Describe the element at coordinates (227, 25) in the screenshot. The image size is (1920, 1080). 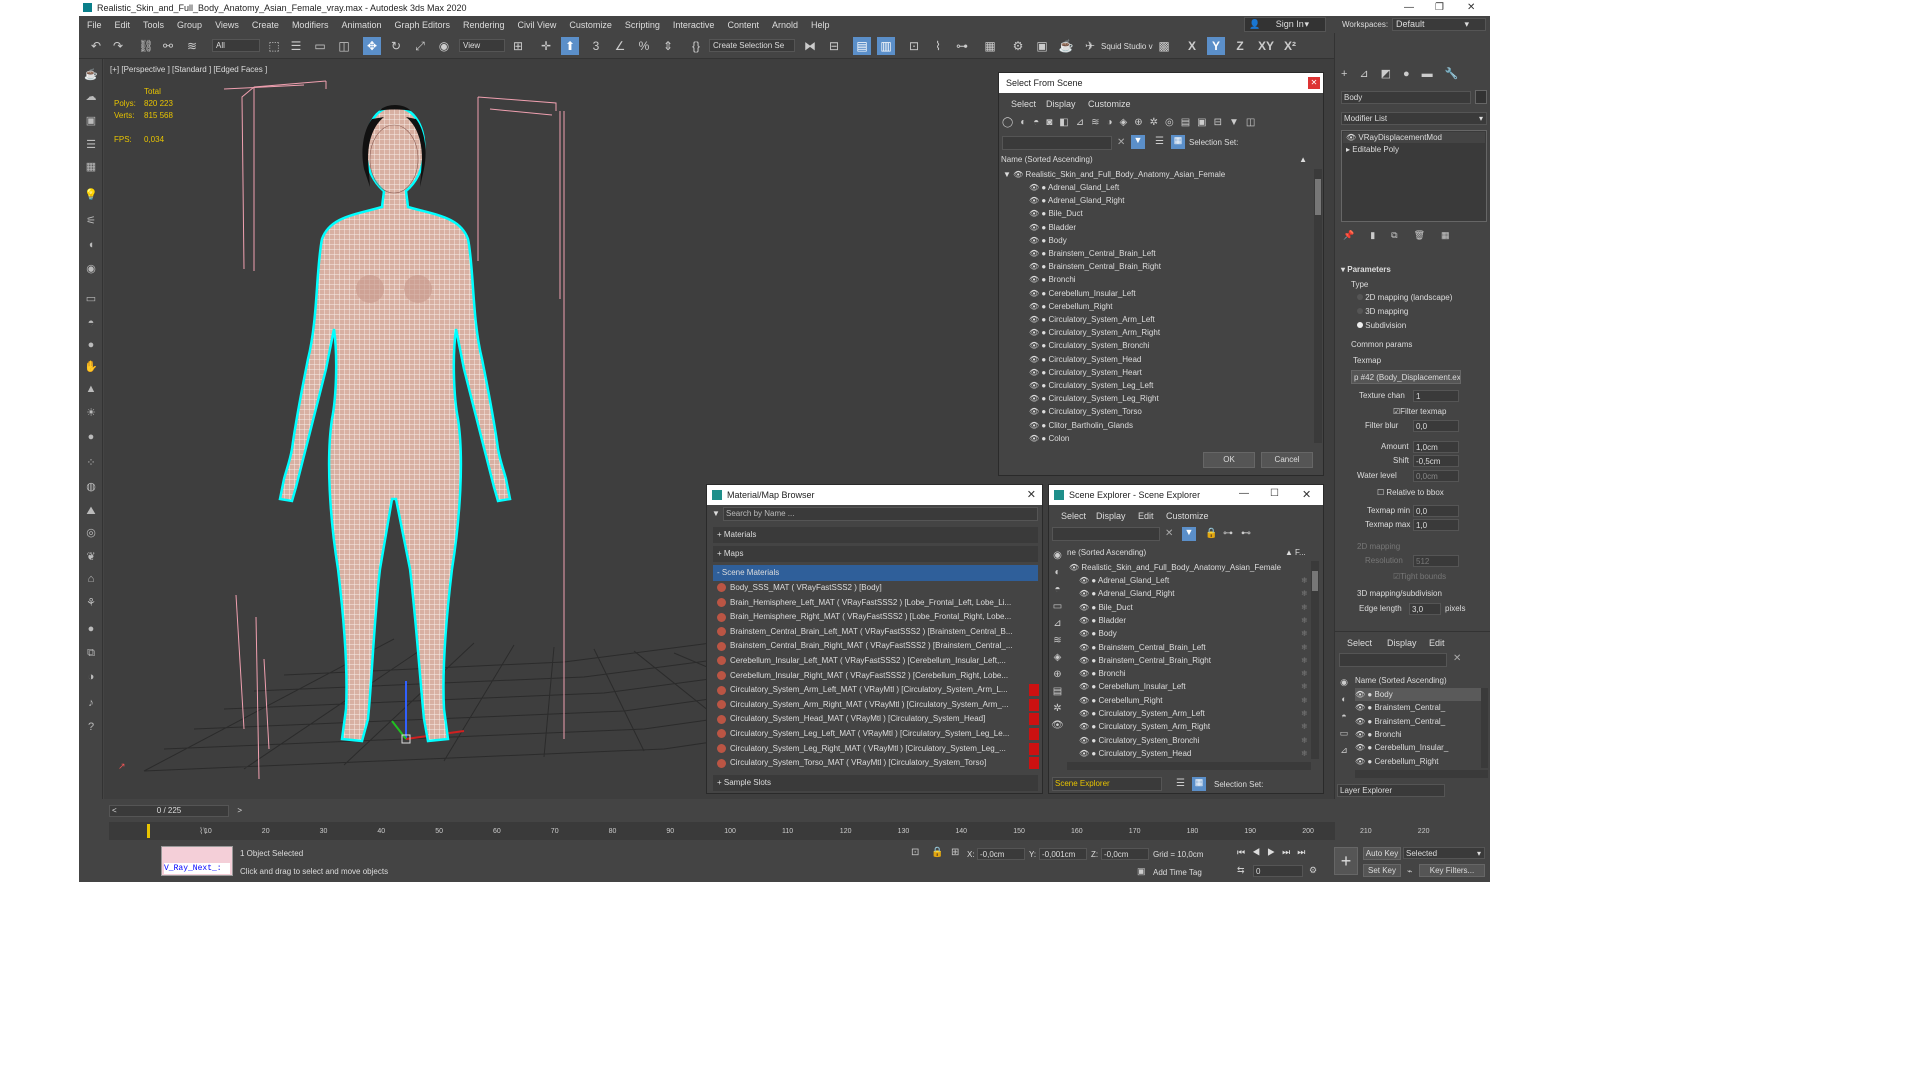
I see `menu-views: Views` at that location.